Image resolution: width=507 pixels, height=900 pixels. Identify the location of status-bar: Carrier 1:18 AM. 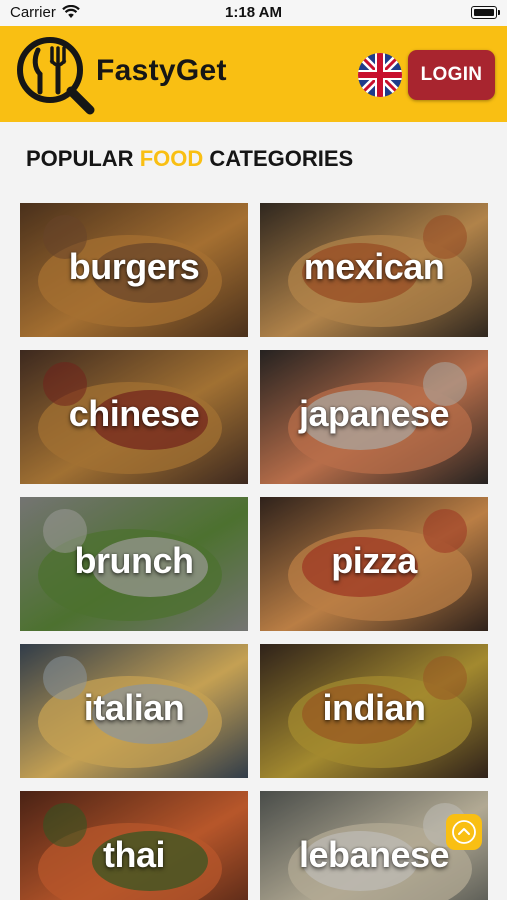
(253, 13).